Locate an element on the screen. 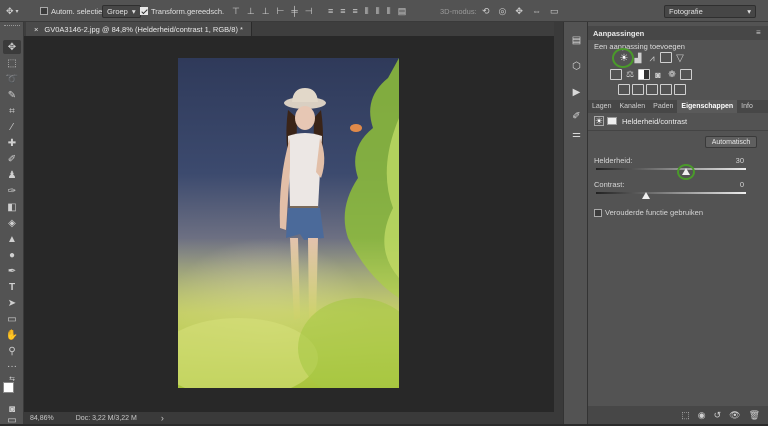  tab-properties: Eigenschappen is located at coordinates (707, 106).